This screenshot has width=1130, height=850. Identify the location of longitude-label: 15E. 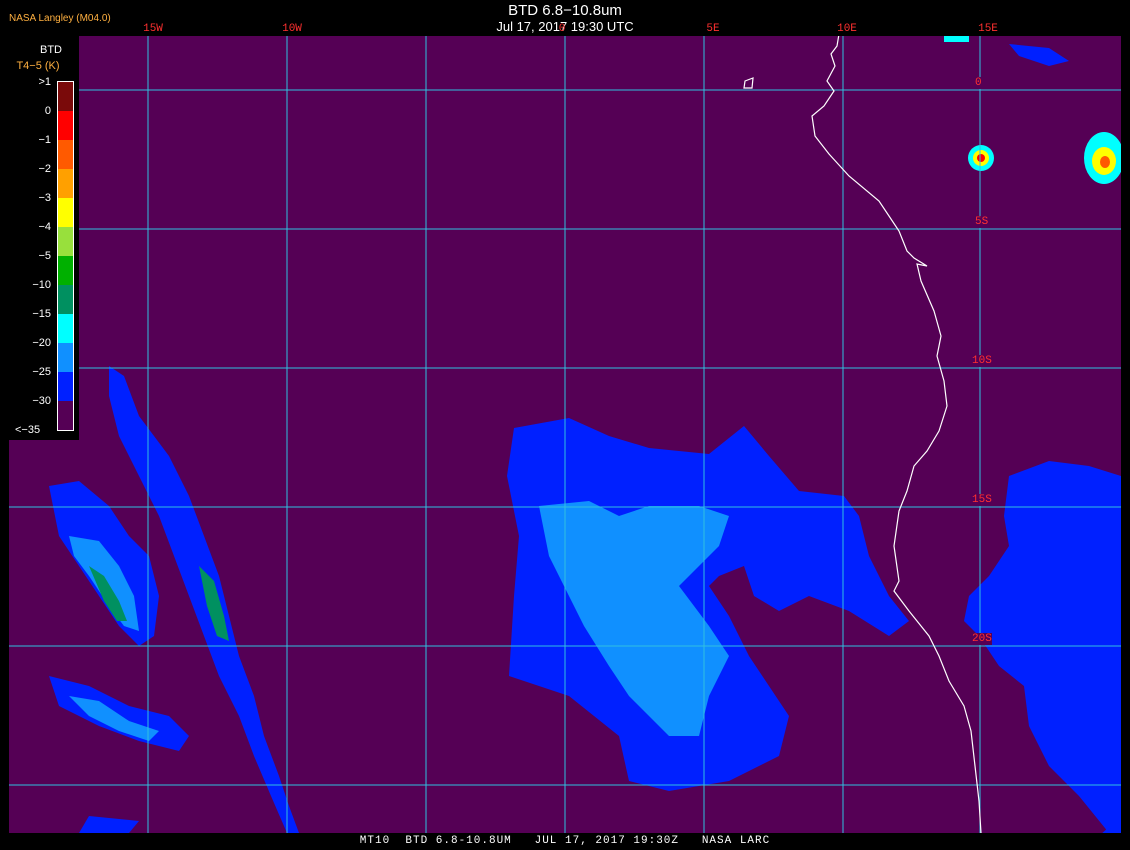
(988, 29).